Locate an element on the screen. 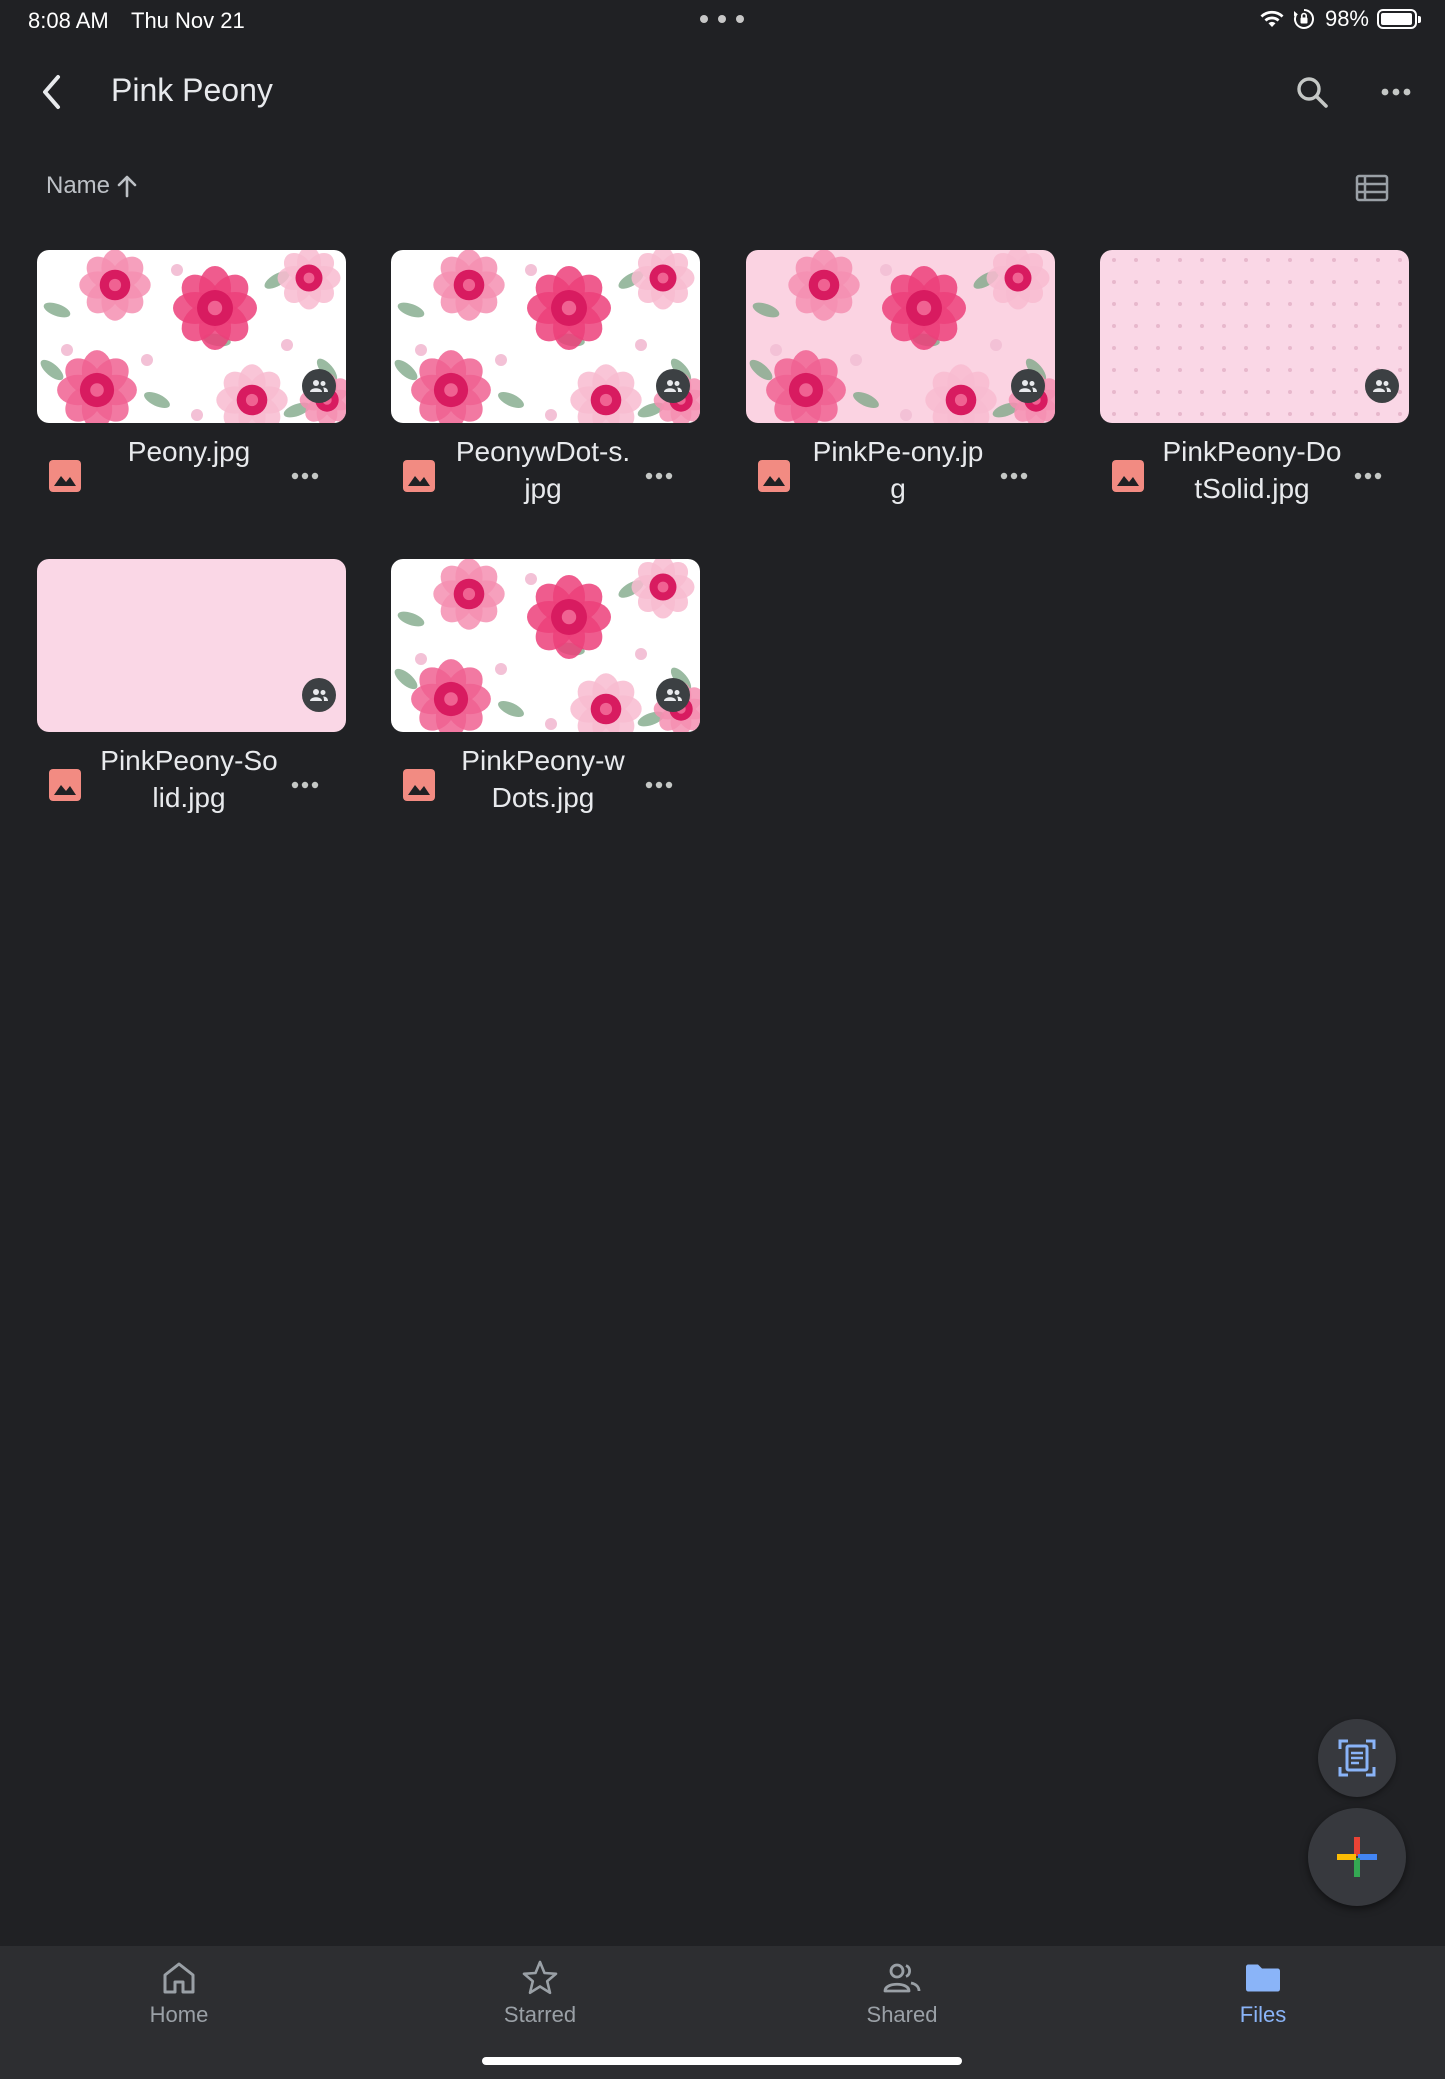  list-view-icon is located at coordinates (1372, 188).